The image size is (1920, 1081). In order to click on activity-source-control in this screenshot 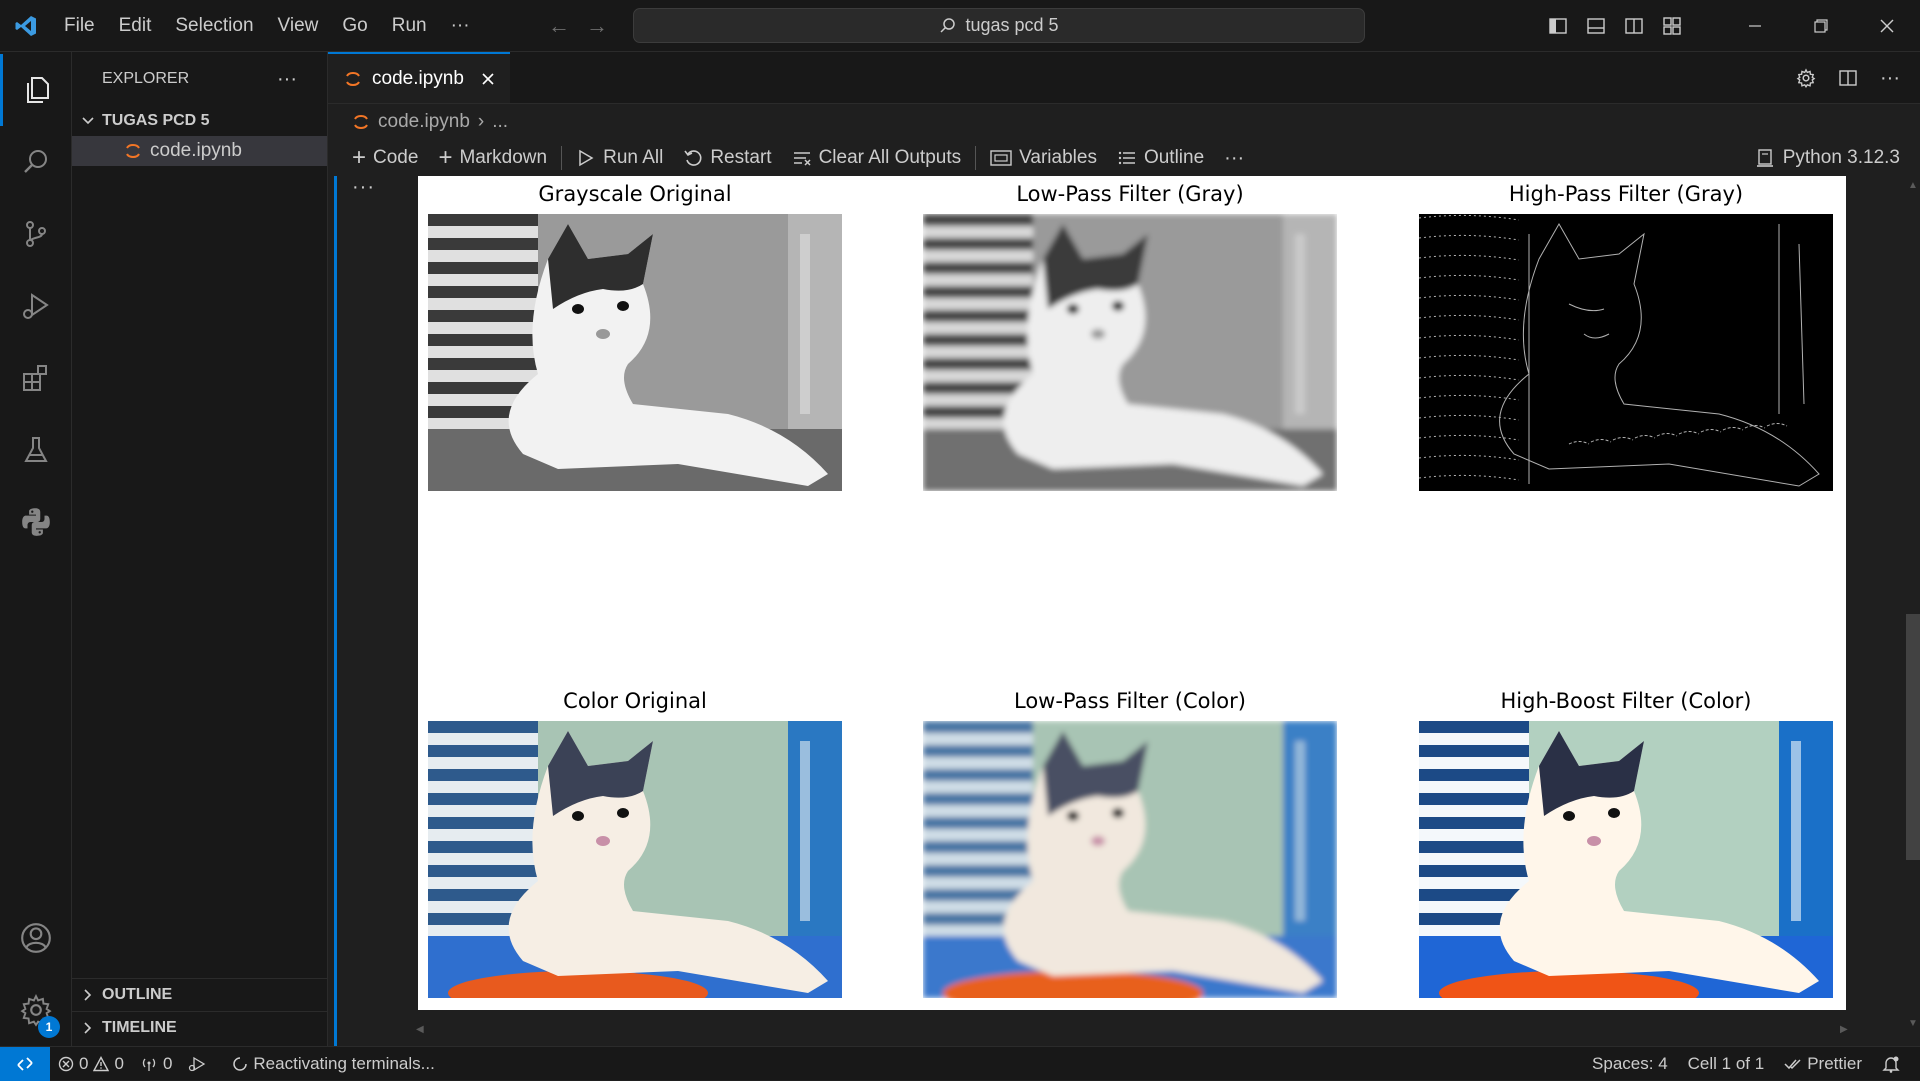, I will do `click(36, 234)`.